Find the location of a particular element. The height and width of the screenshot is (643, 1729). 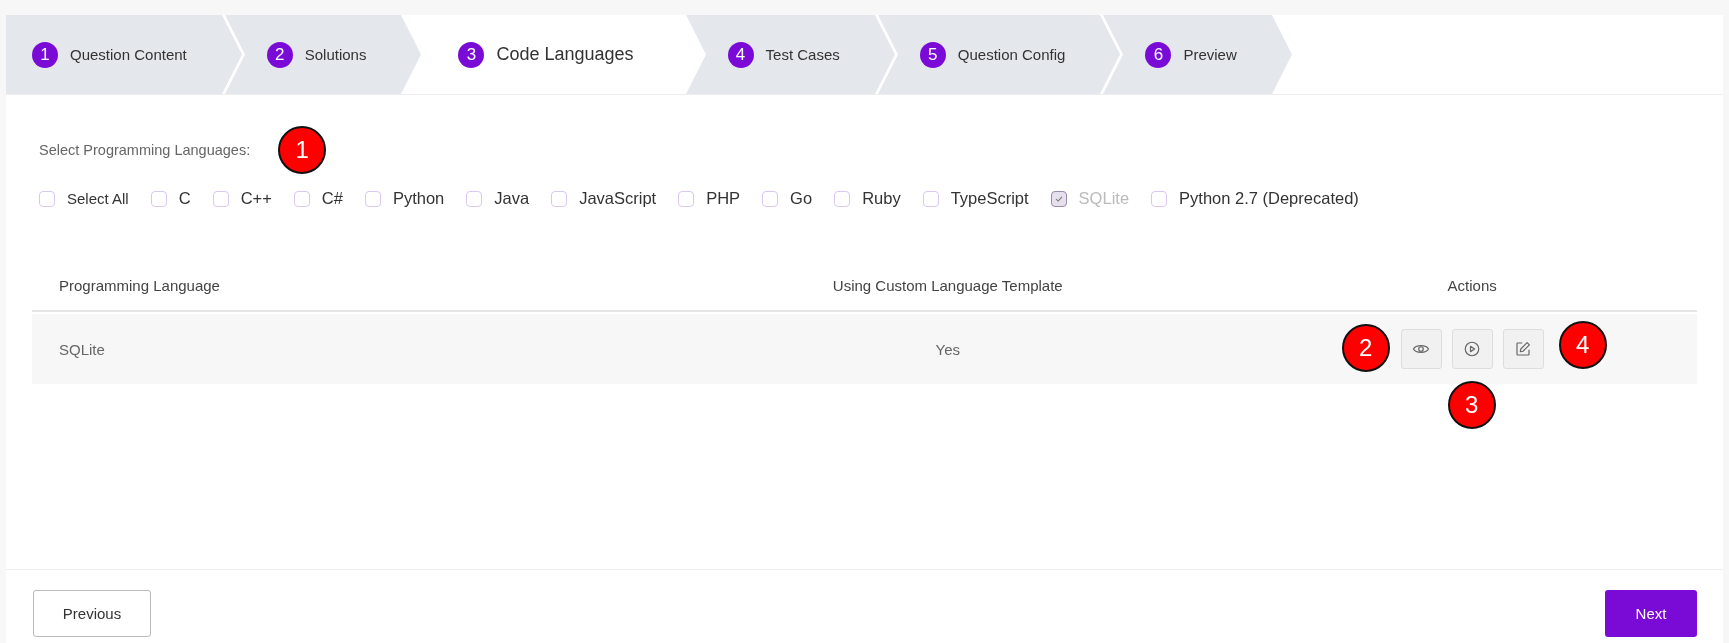

language-checkbox: C# is located at coordinates (318, 198).